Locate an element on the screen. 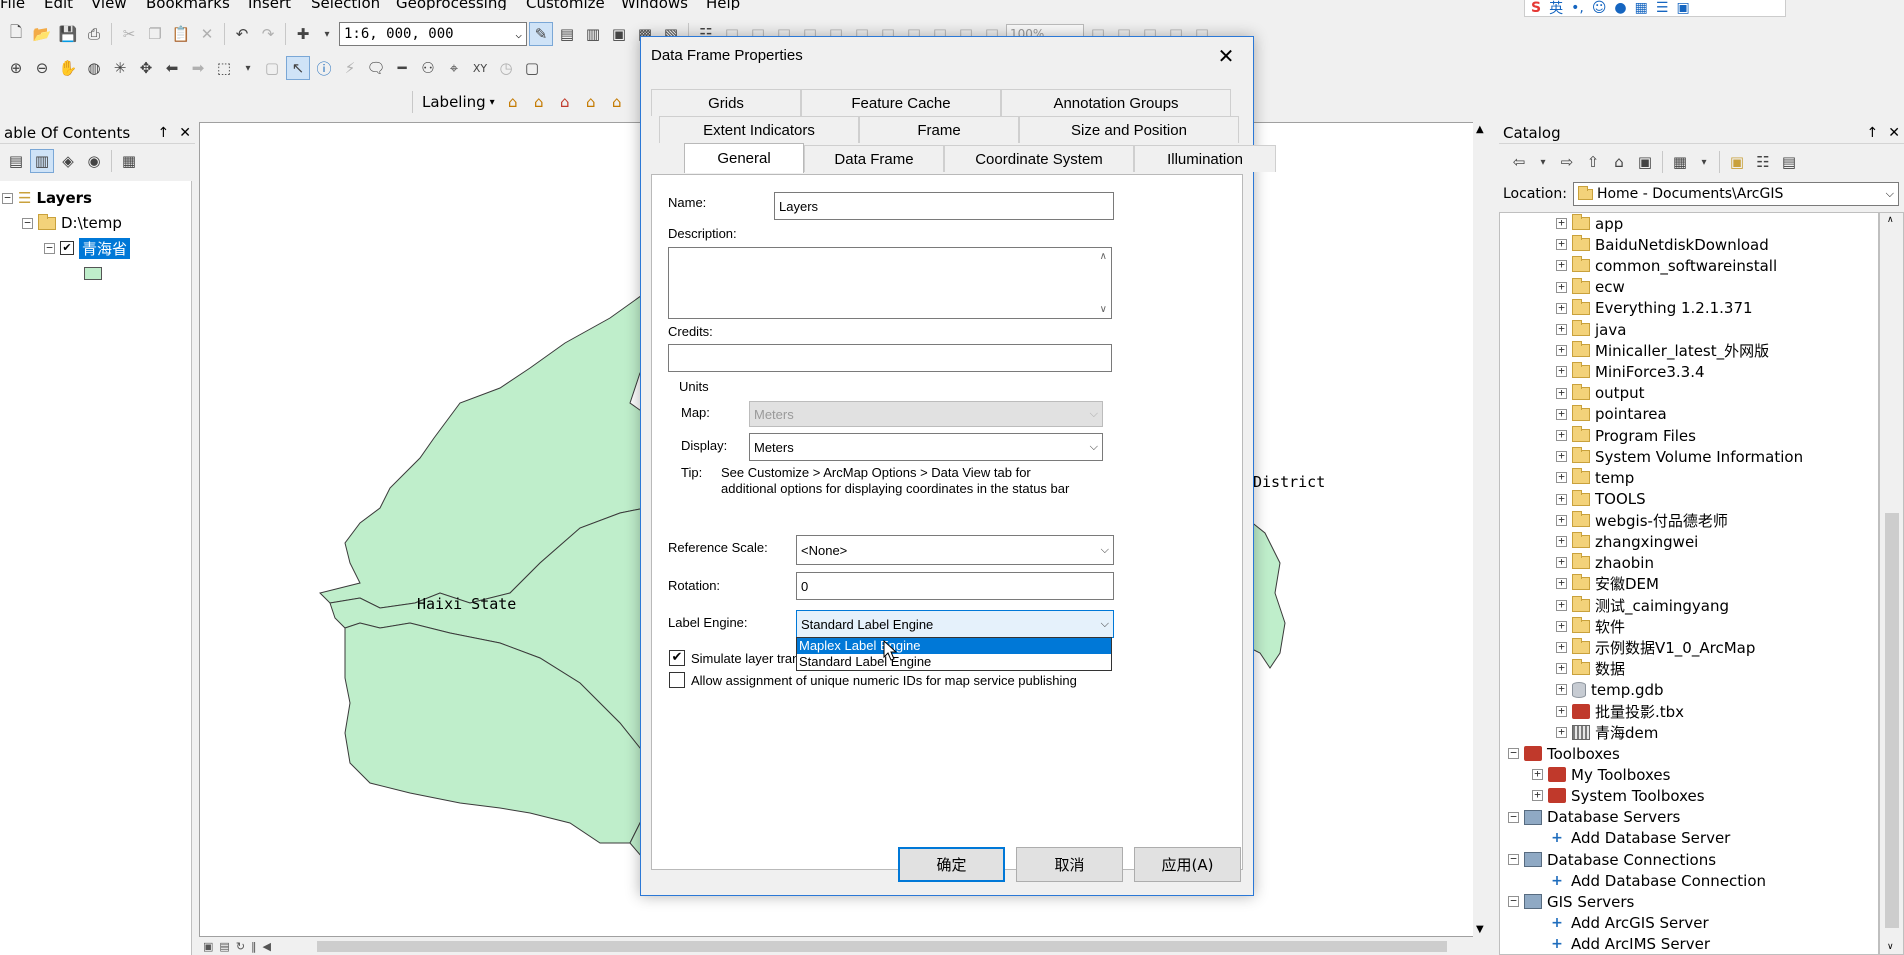 Image resolution: width=1904 pixels, height=955 pixels. catalog-item: − Database Connections is located at coordinates (1612, 859).